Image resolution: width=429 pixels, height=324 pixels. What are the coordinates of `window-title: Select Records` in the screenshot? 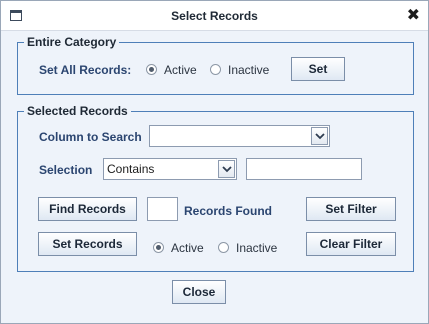 It's located at (214, 16).